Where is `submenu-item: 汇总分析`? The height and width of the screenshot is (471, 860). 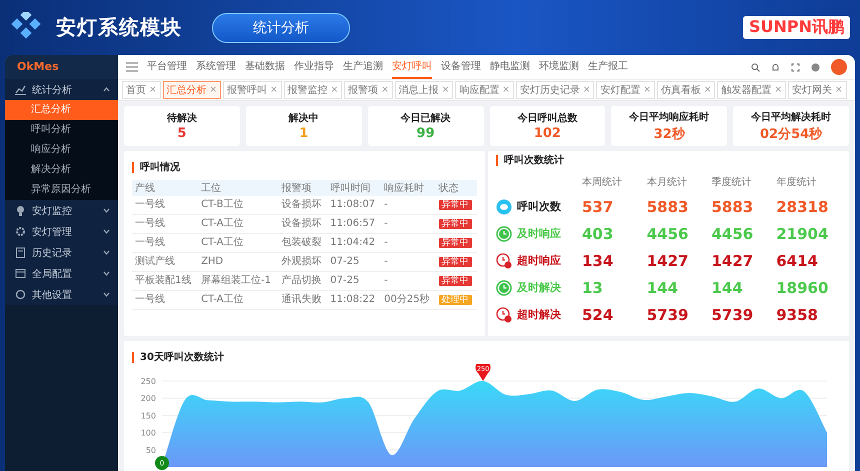 submenu-item: 汇总分析 is located at coordinates (61, 110).